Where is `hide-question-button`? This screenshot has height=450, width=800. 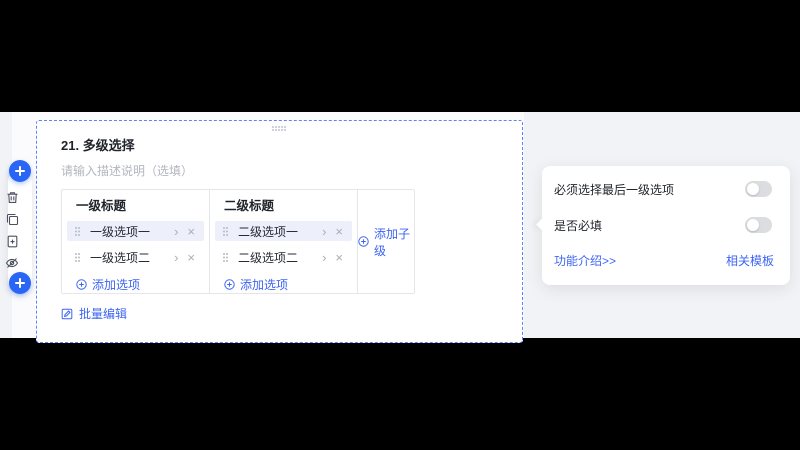 hide-question-button is located at coordinates (12, 263).